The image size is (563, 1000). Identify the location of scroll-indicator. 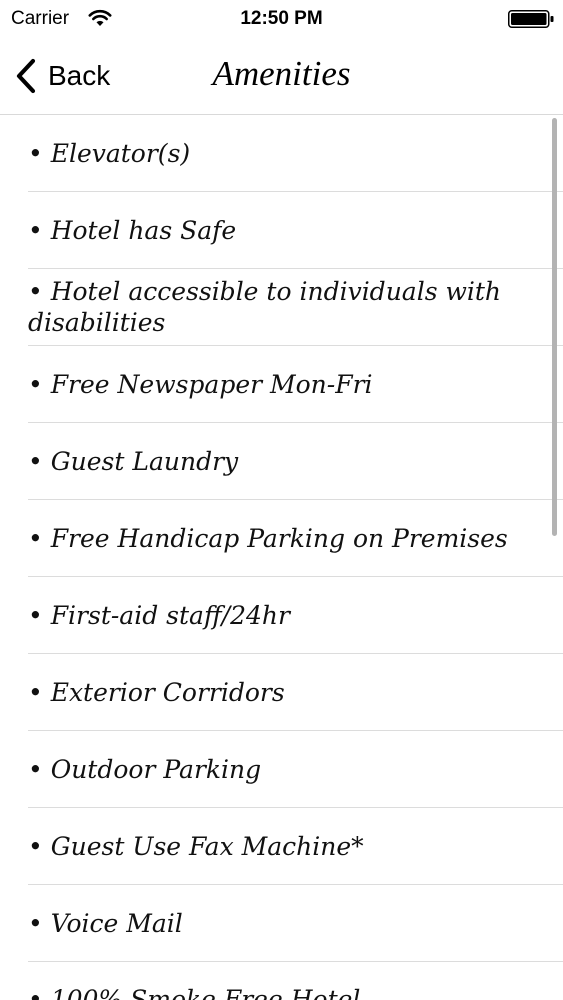
(554, 327).